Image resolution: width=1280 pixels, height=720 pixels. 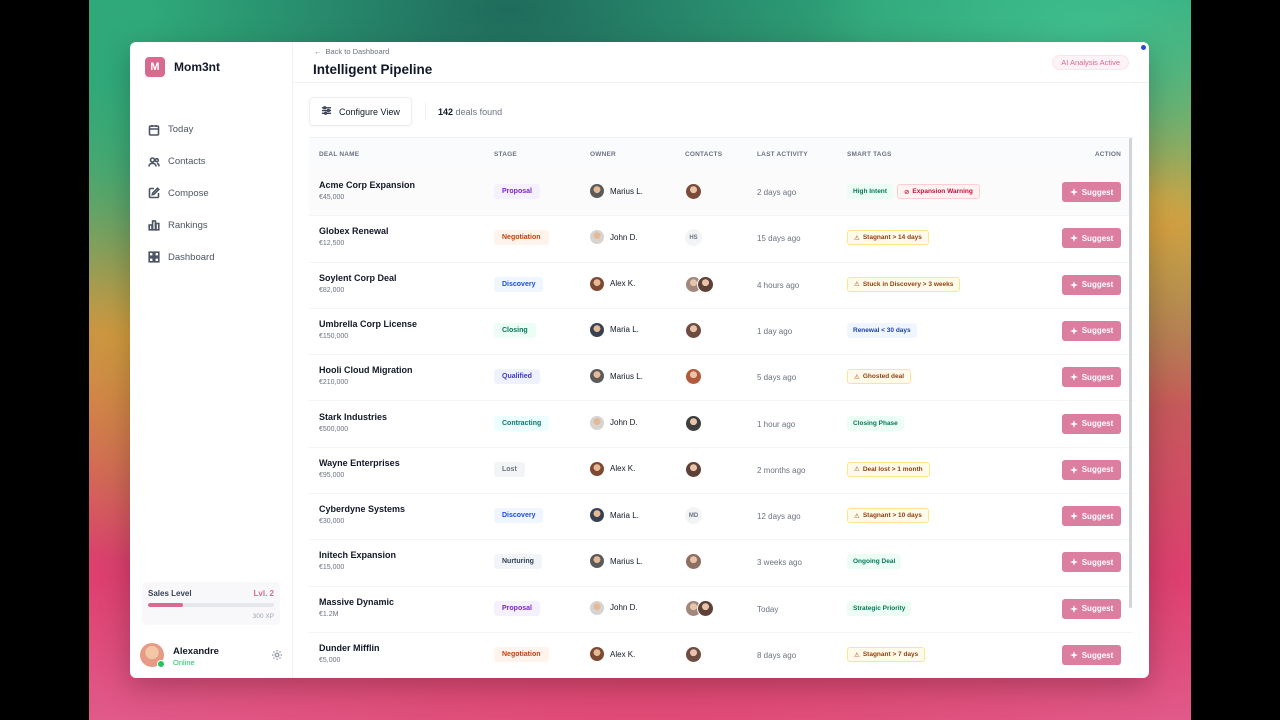 I want to click on compose-icon, so click(x=153, y=193).